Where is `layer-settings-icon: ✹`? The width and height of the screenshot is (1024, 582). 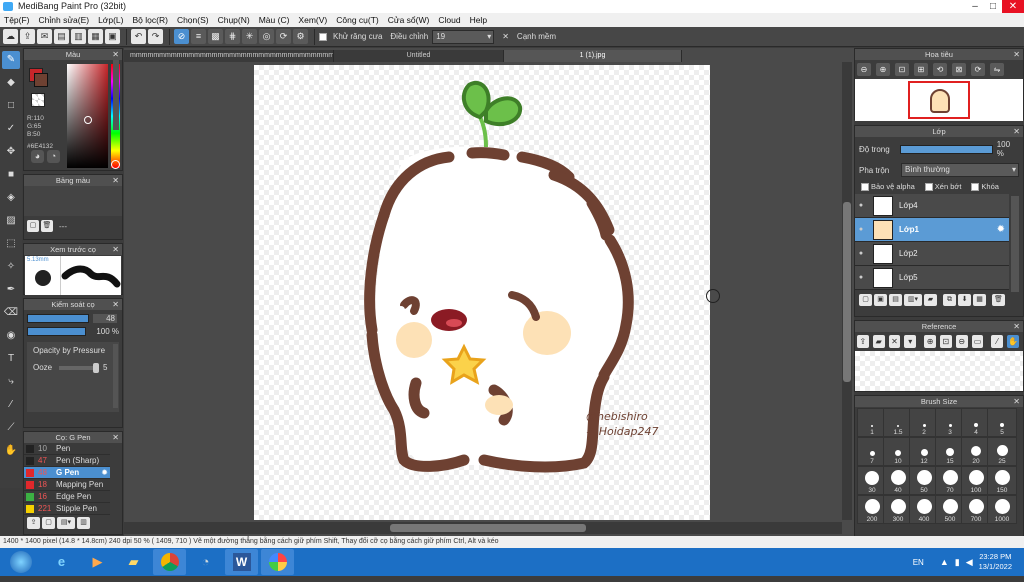
layer-settings-icon: ✹ is located at coordinates (1001, 229).